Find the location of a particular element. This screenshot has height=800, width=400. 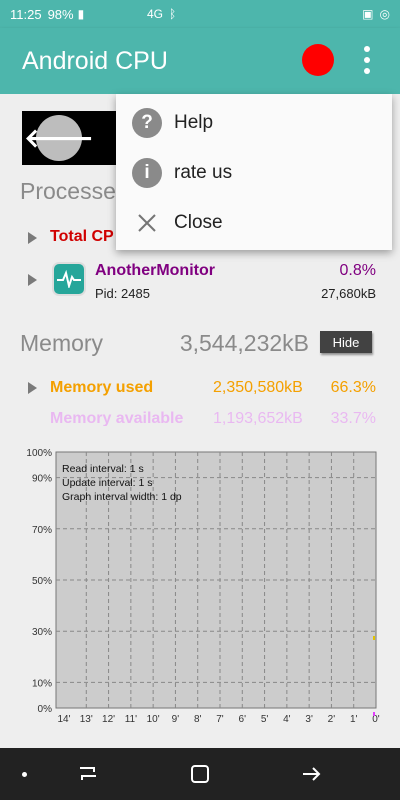

memory-title: Memory is located at coordinates (62, 343).